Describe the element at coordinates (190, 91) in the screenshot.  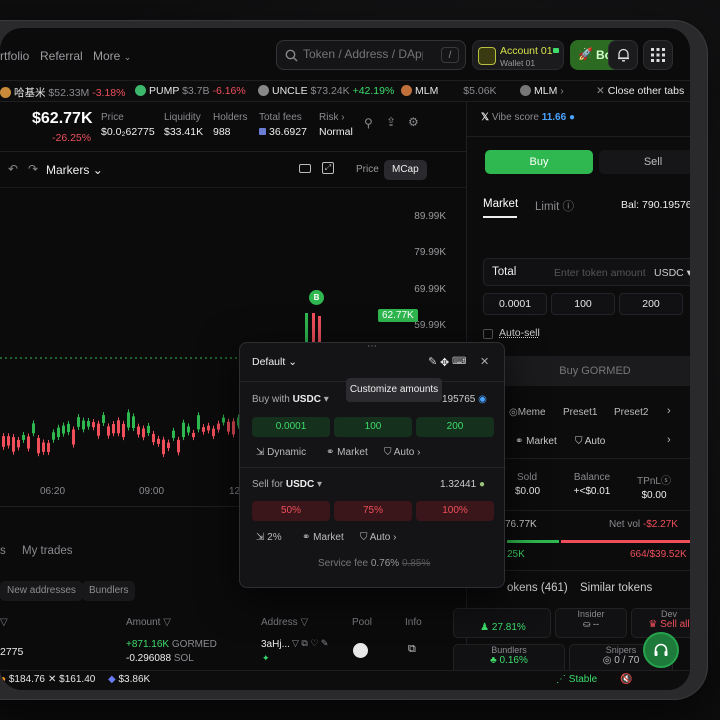
I see `ticker-item: PUMP $3.7B -6.16%` at that location.